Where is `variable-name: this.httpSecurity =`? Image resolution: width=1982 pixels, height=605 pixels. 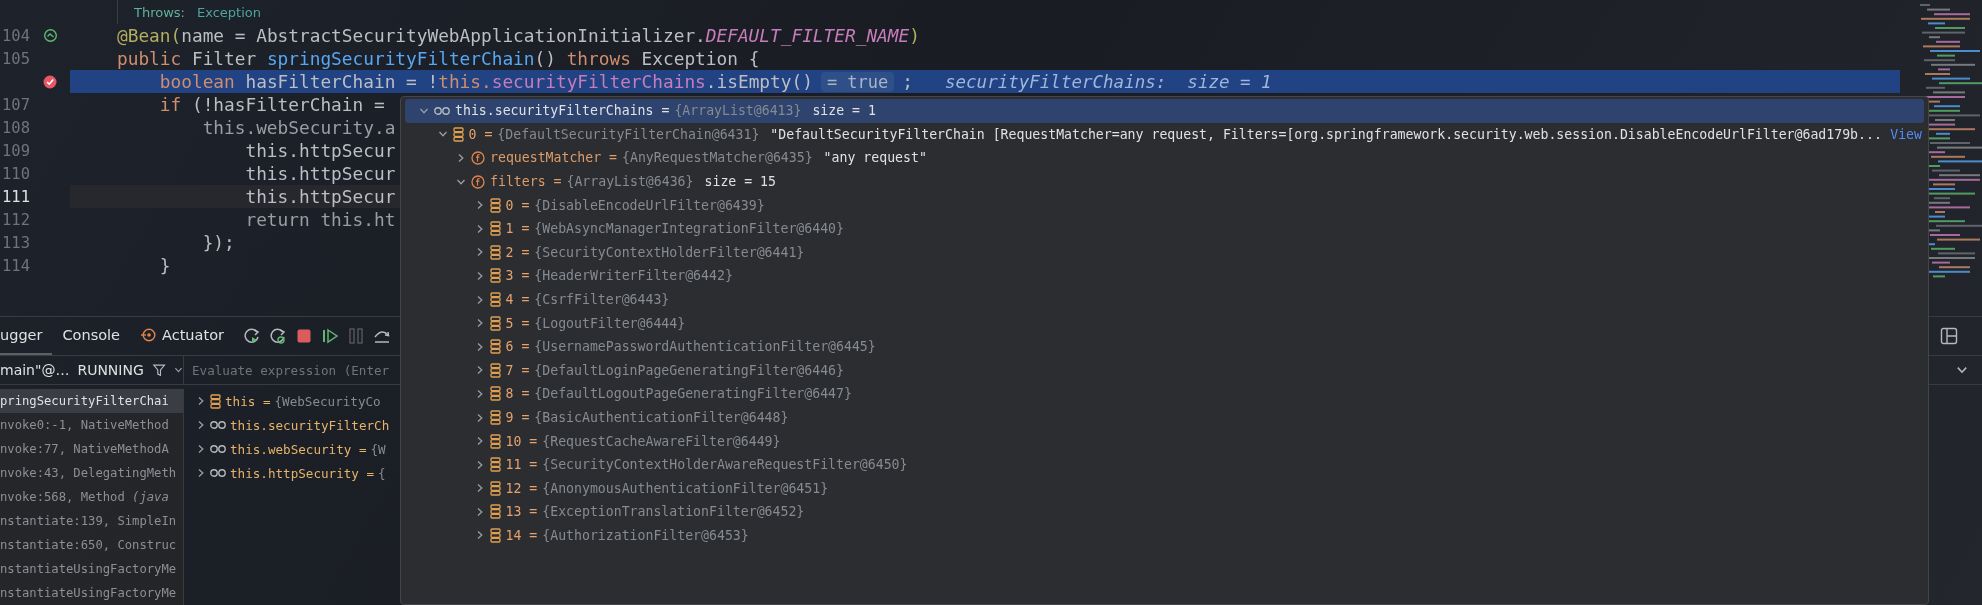 variable-name: this.httpSecurity = is located at coordinates (302, 473).